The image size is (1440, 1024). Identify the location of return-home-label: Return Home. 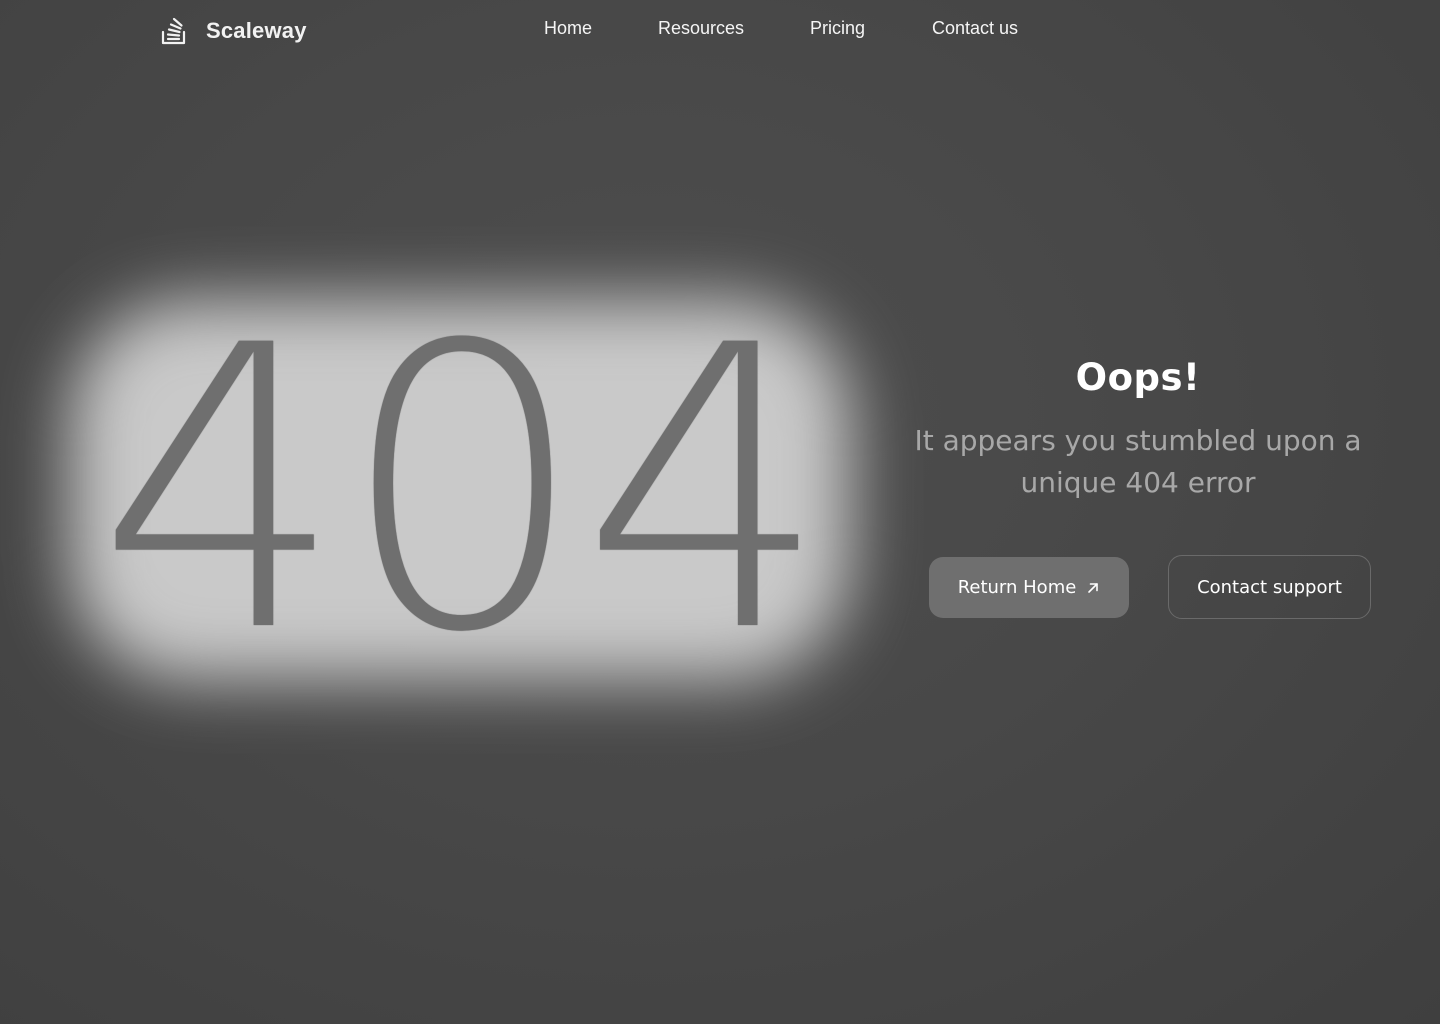
(1017, 587).